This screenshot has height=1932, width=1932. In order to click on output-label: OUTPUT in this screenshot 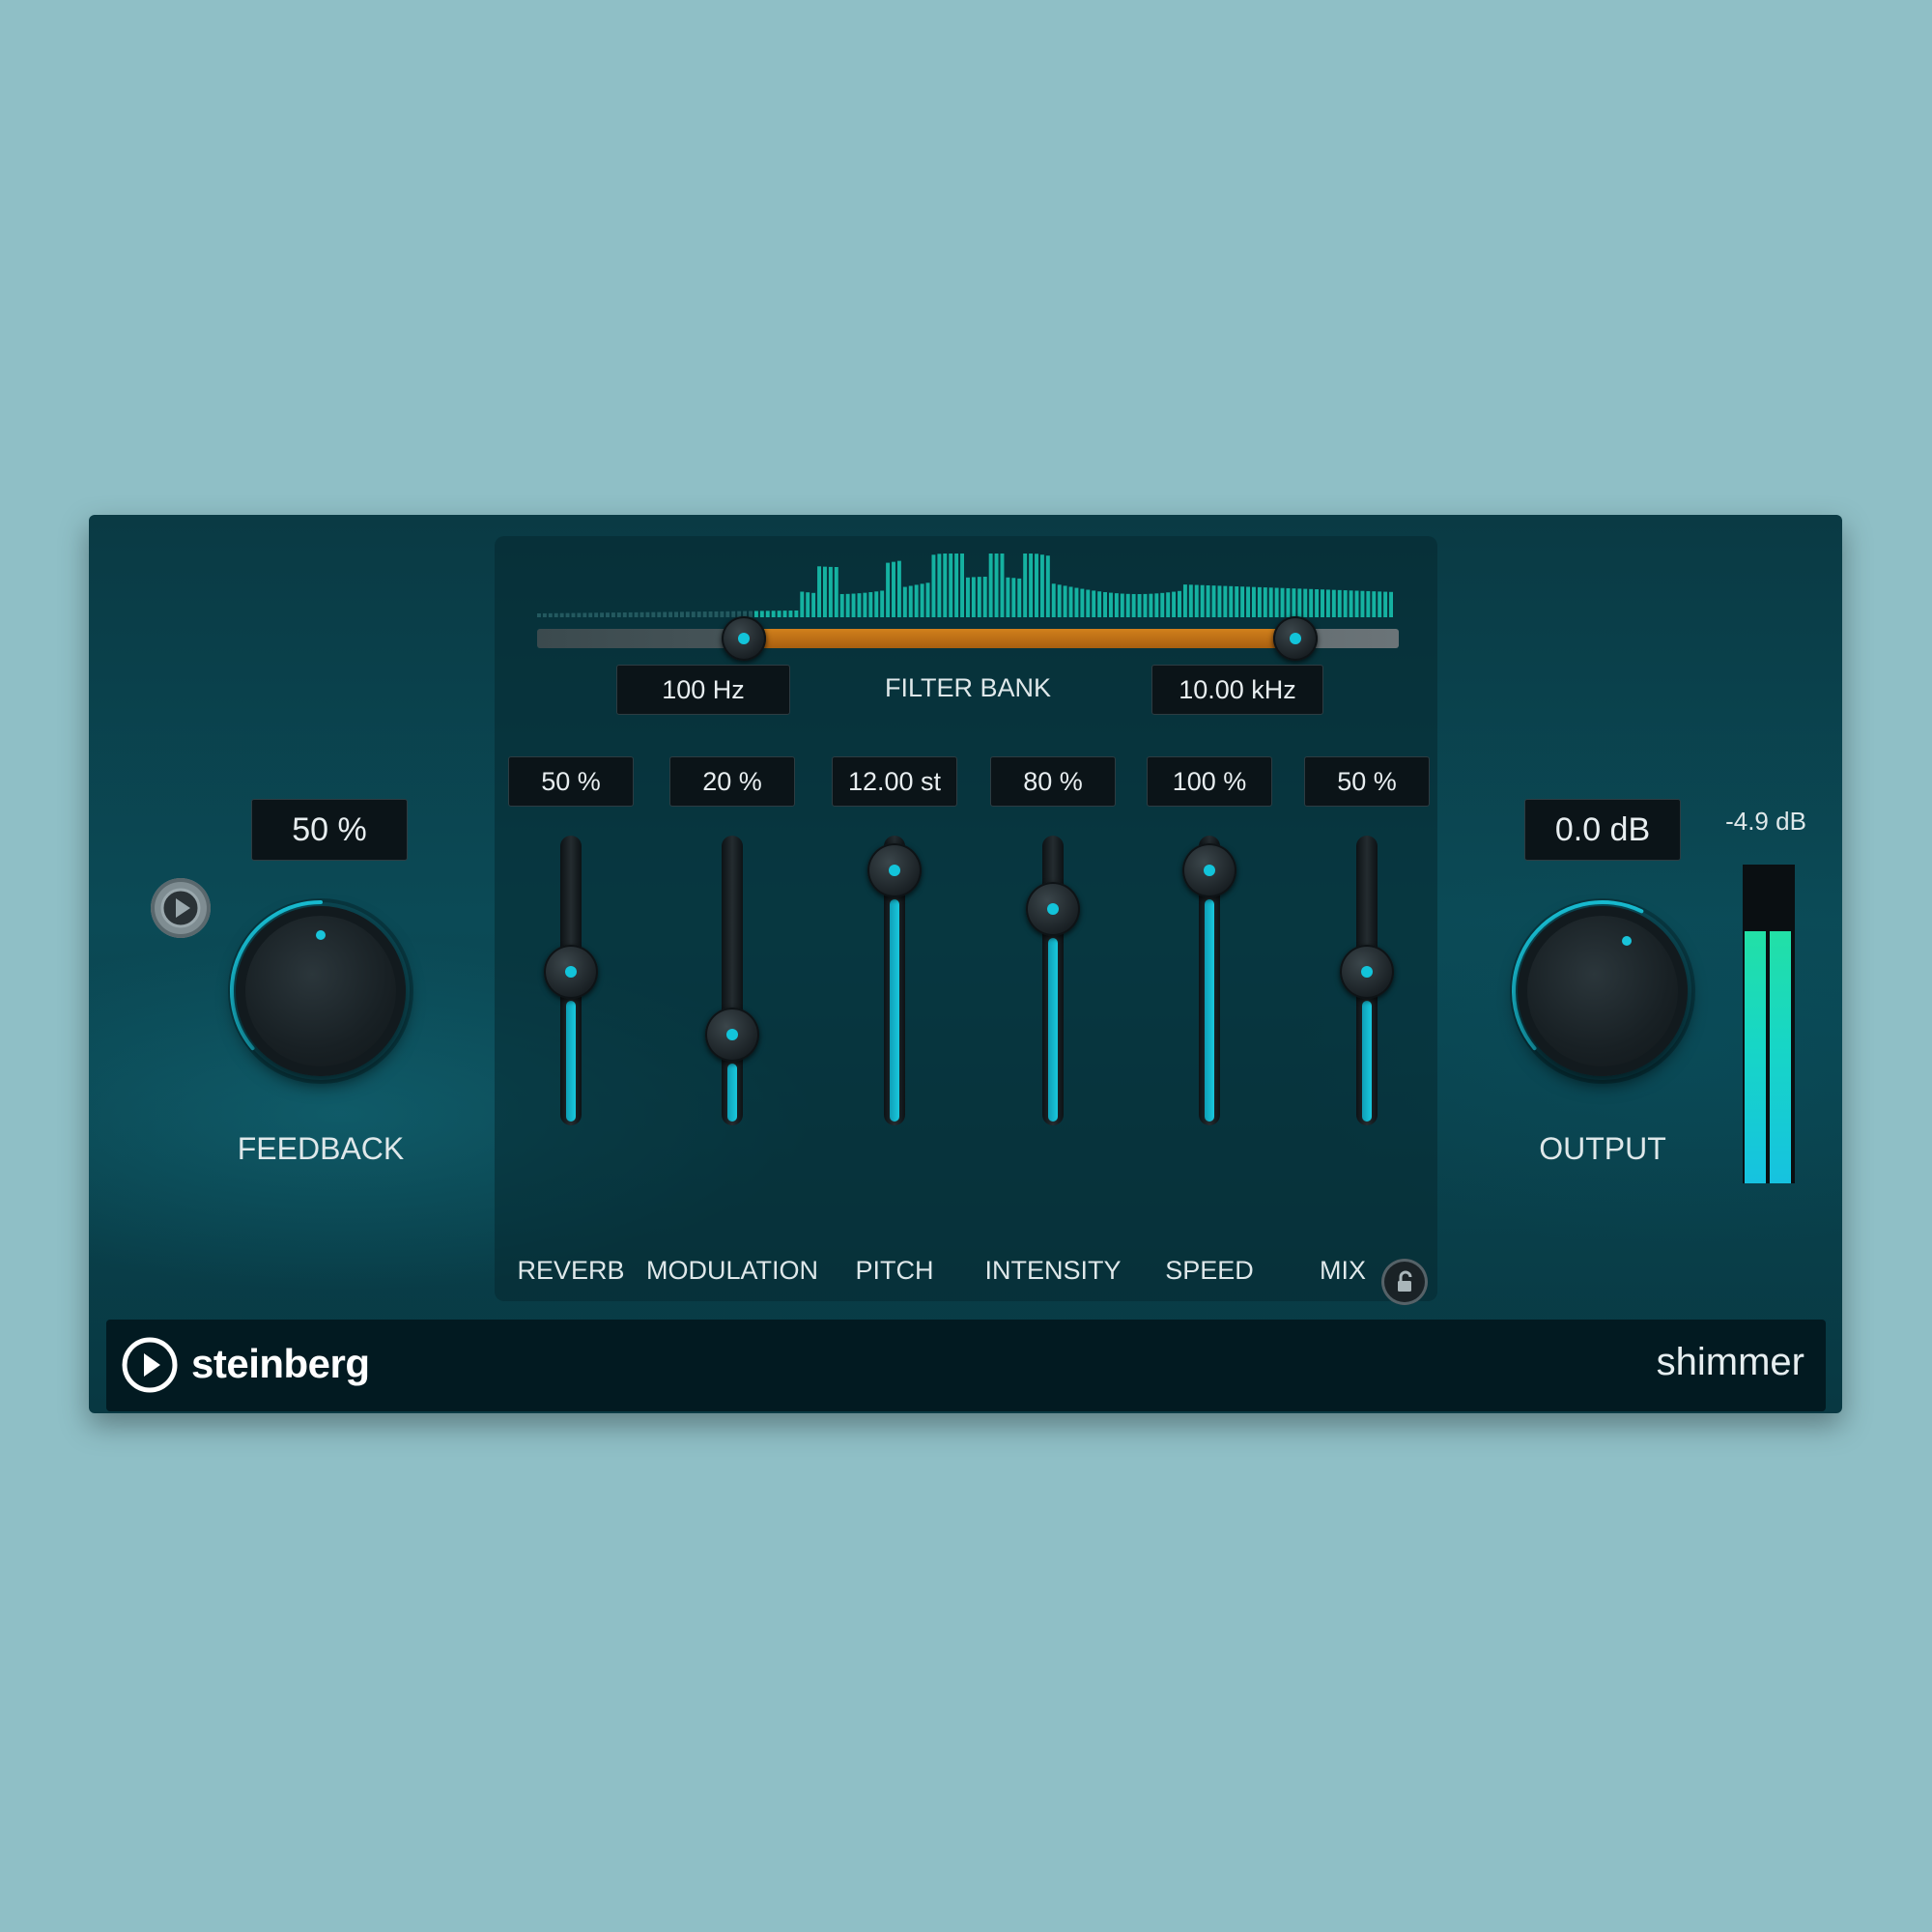, I will do `click(1602, 1148)`.